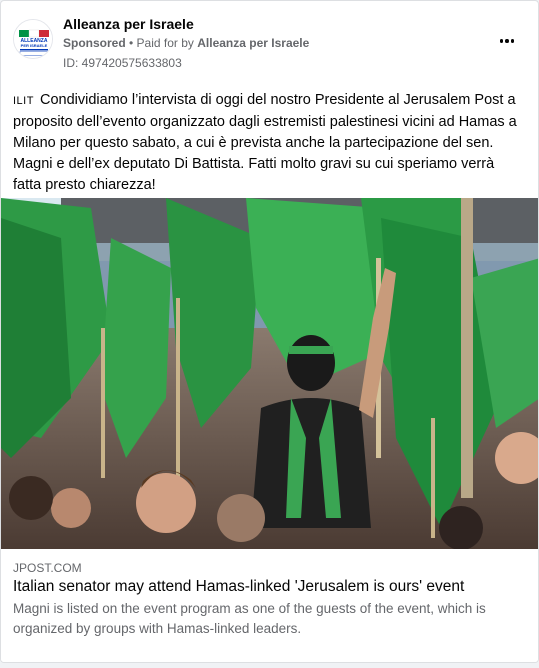 Image resolution: width=539 pixels, height=668 pixels. I want to click on more-options-icon, so click(501, 41).